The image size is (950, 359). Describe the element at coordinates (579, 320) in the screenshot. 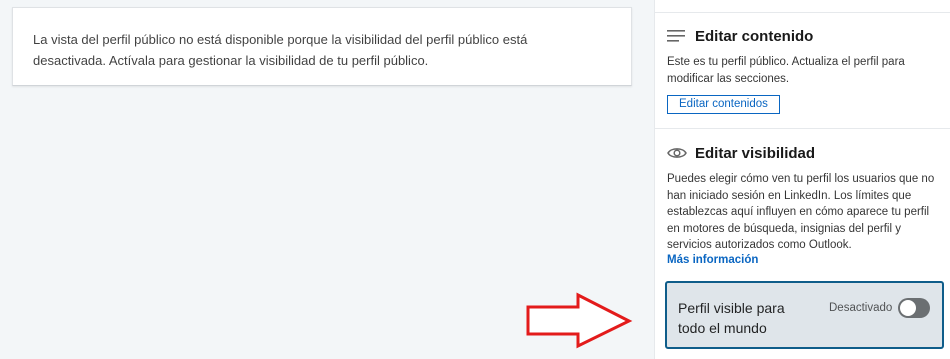

I see `annotation-arrow-icon` at that location.